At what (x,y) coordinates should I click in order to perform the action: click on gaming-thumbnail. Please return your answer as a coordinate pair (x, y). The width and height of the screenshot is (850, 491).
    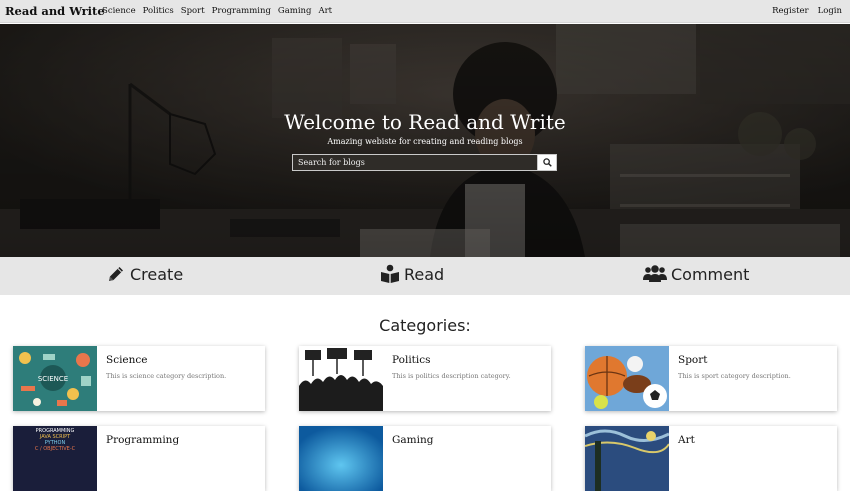
    Looking at the image, I should click on (341, 458).